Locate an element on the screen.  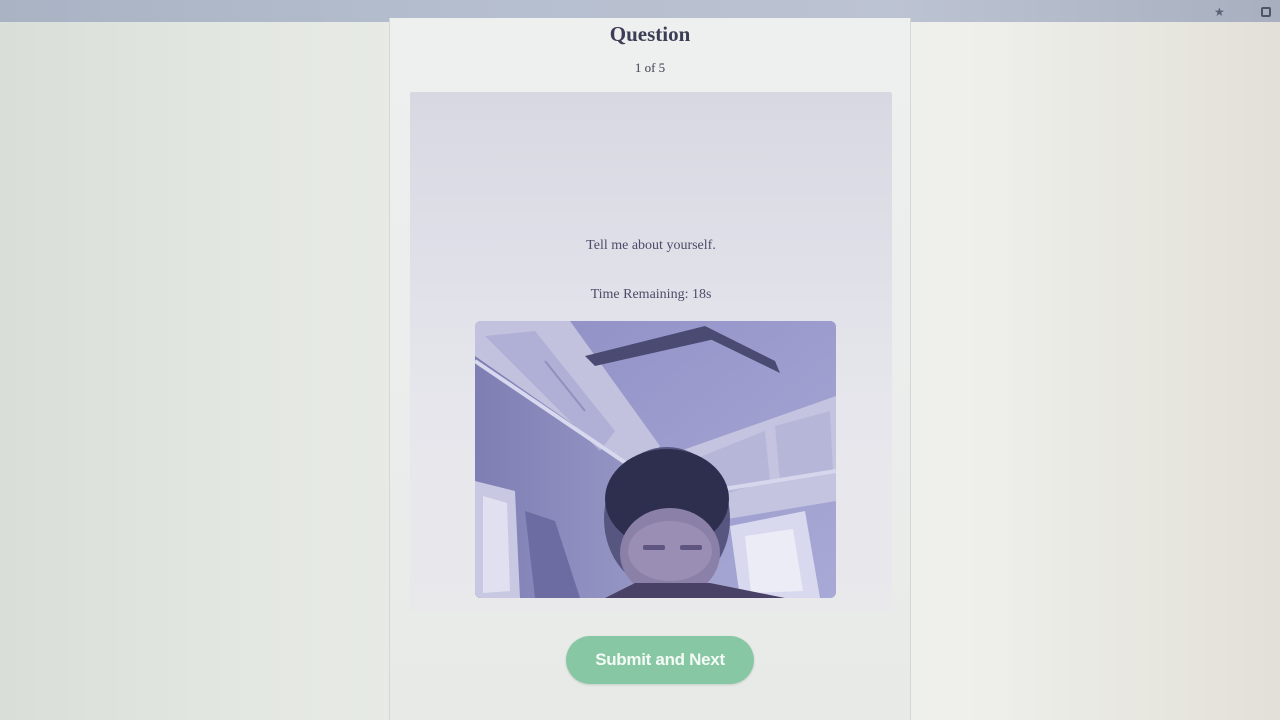
submit-and-next-button: Submit and Next is located at coordinates (660, 660).